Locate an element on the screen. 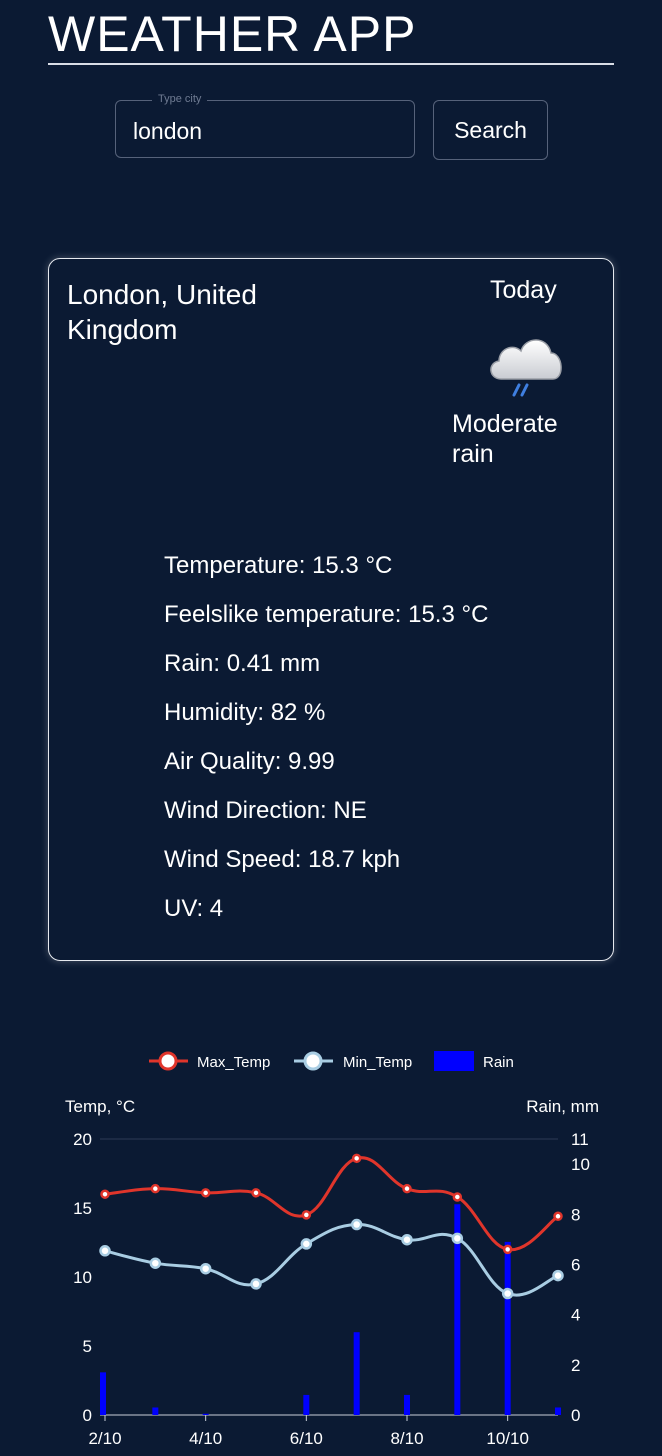 The height and width of the screenshot is (1456, 662). stat-uv: UV: 4 is located at coordinates (194, 908).